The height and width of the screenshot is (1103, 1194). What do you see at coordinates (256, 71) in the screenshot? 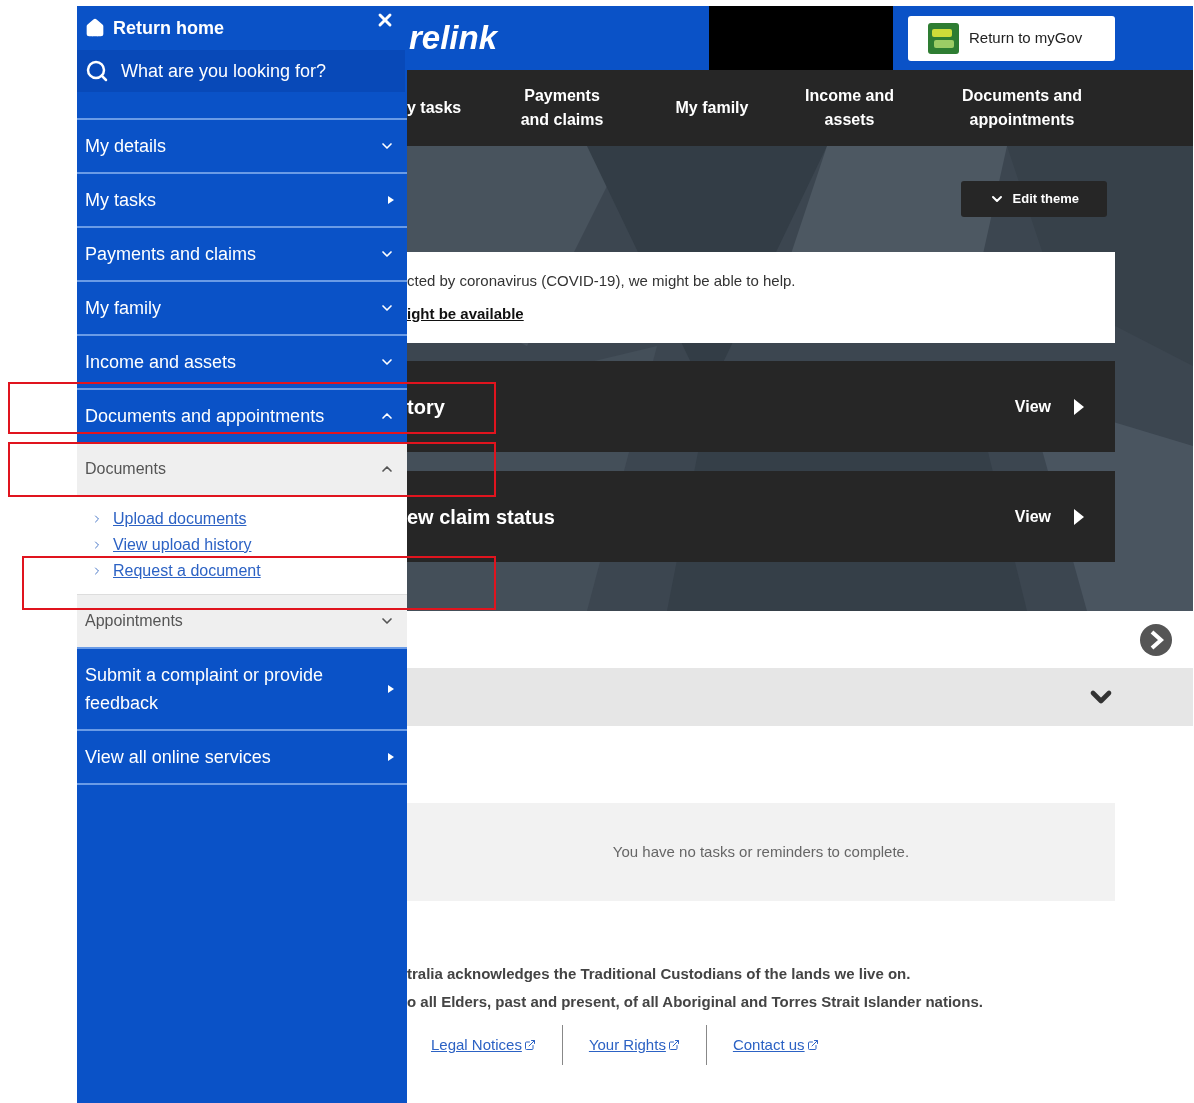
I see `search-field: What are you looking for?` at bounding box center [256, 71].